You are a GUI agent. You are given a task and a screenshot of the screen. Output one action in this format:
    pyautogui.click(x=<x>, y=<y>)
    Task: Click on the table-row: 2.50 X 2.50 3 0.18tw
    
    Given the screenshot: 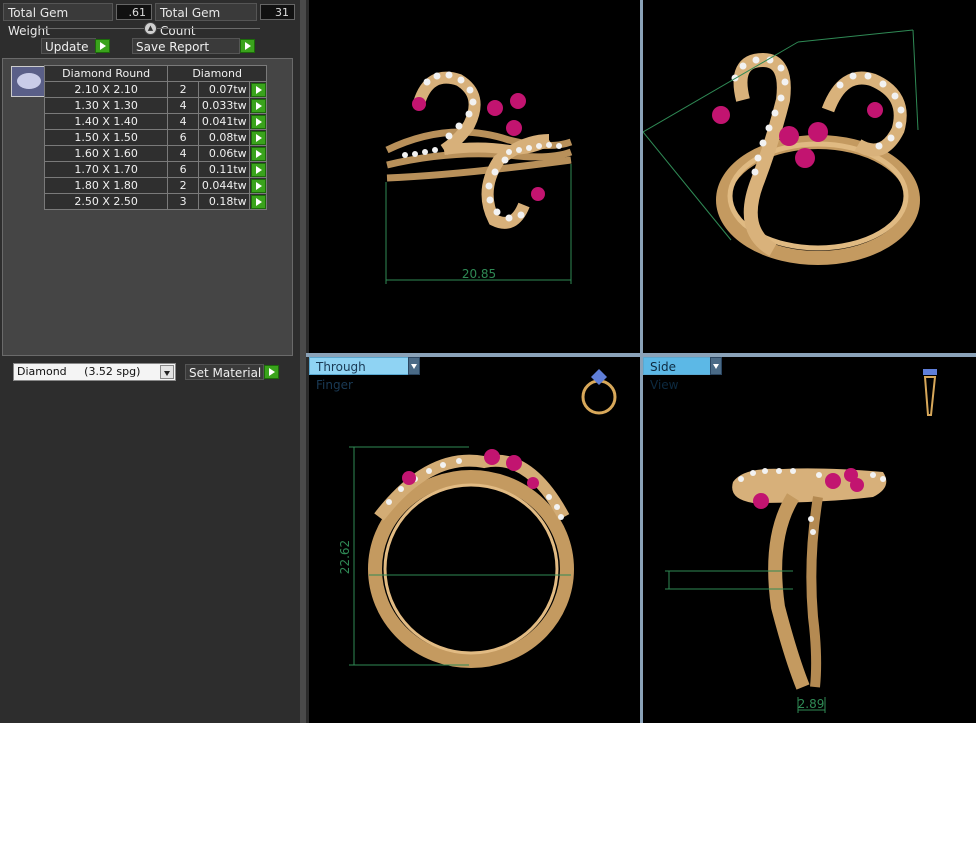 What is the action you would take?
    pyautogui.click(x=155, y=201)
    